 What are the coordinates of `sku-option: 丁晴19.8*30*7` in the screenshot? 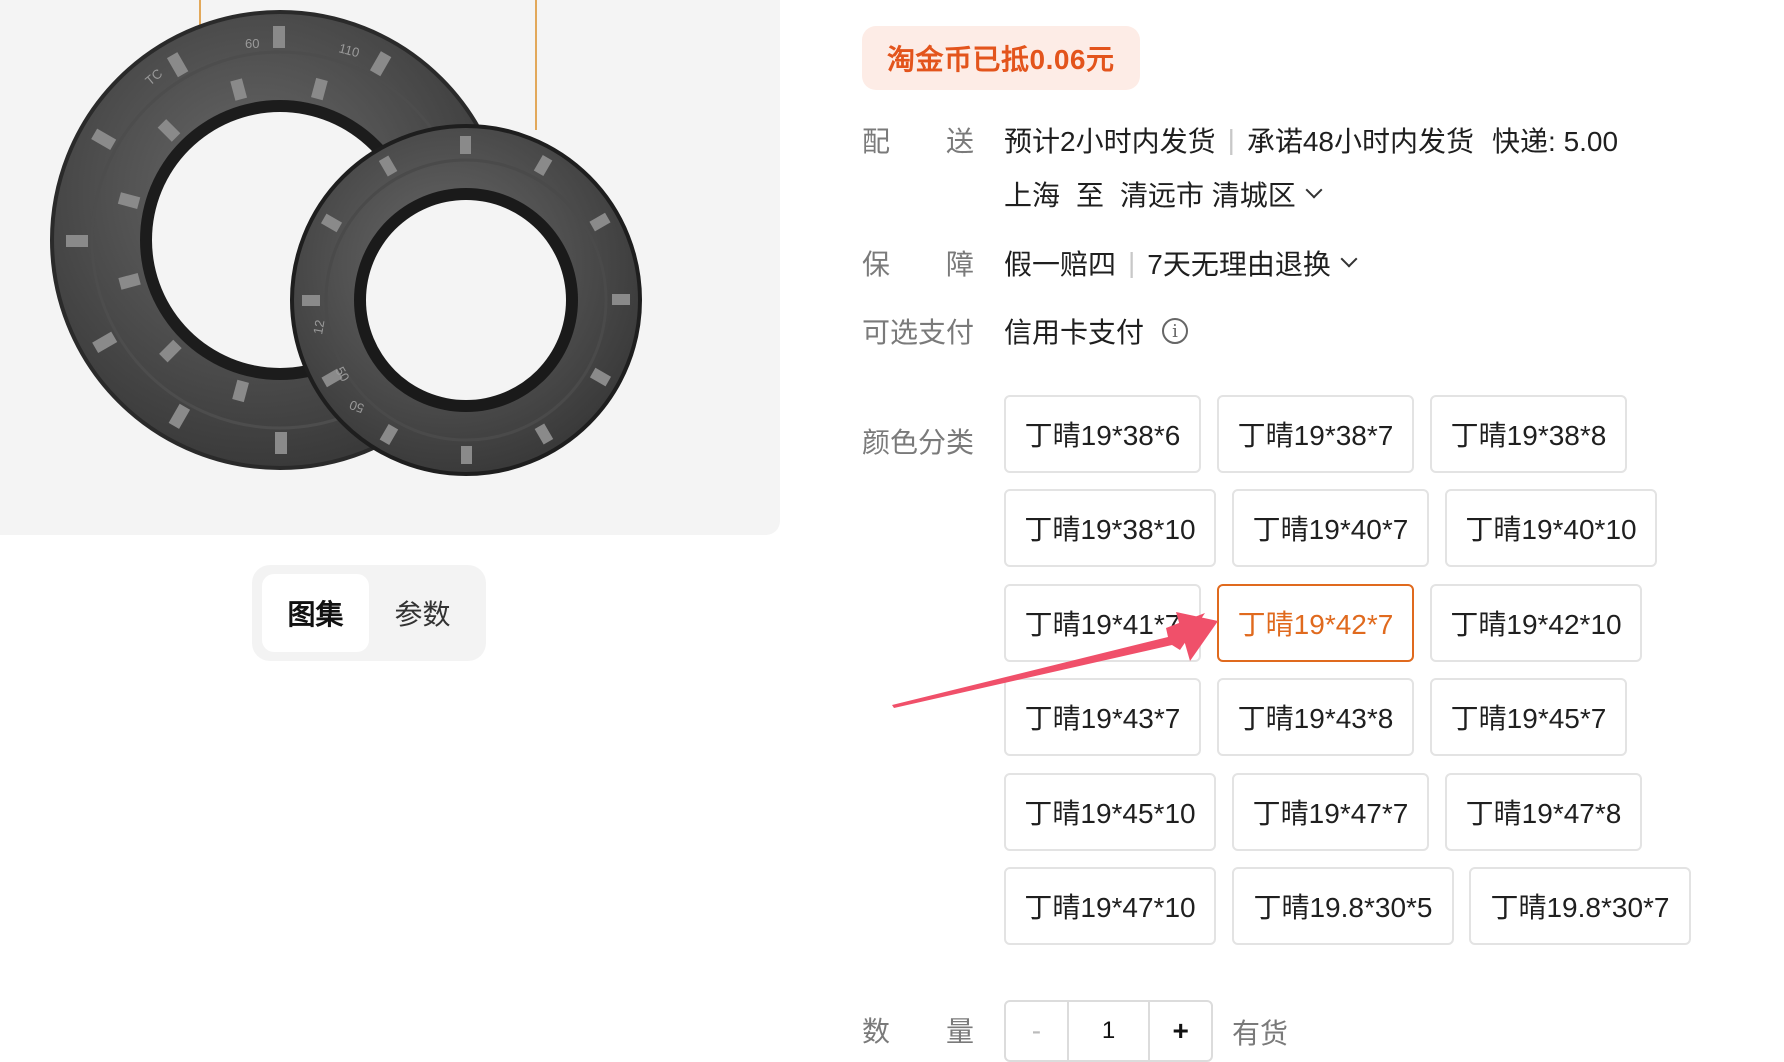 It's located at (1580, 906).